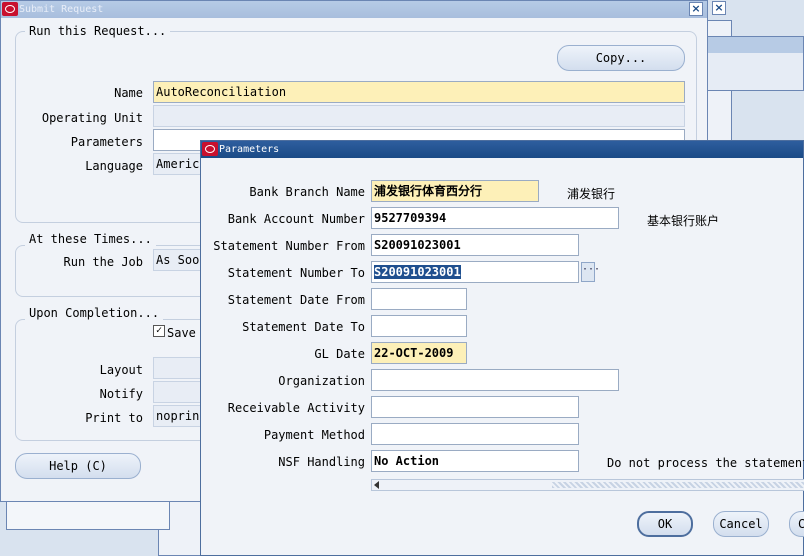 The image size is (804, 556). I want to click on cancel-button: Cancel, so click(741, 524).